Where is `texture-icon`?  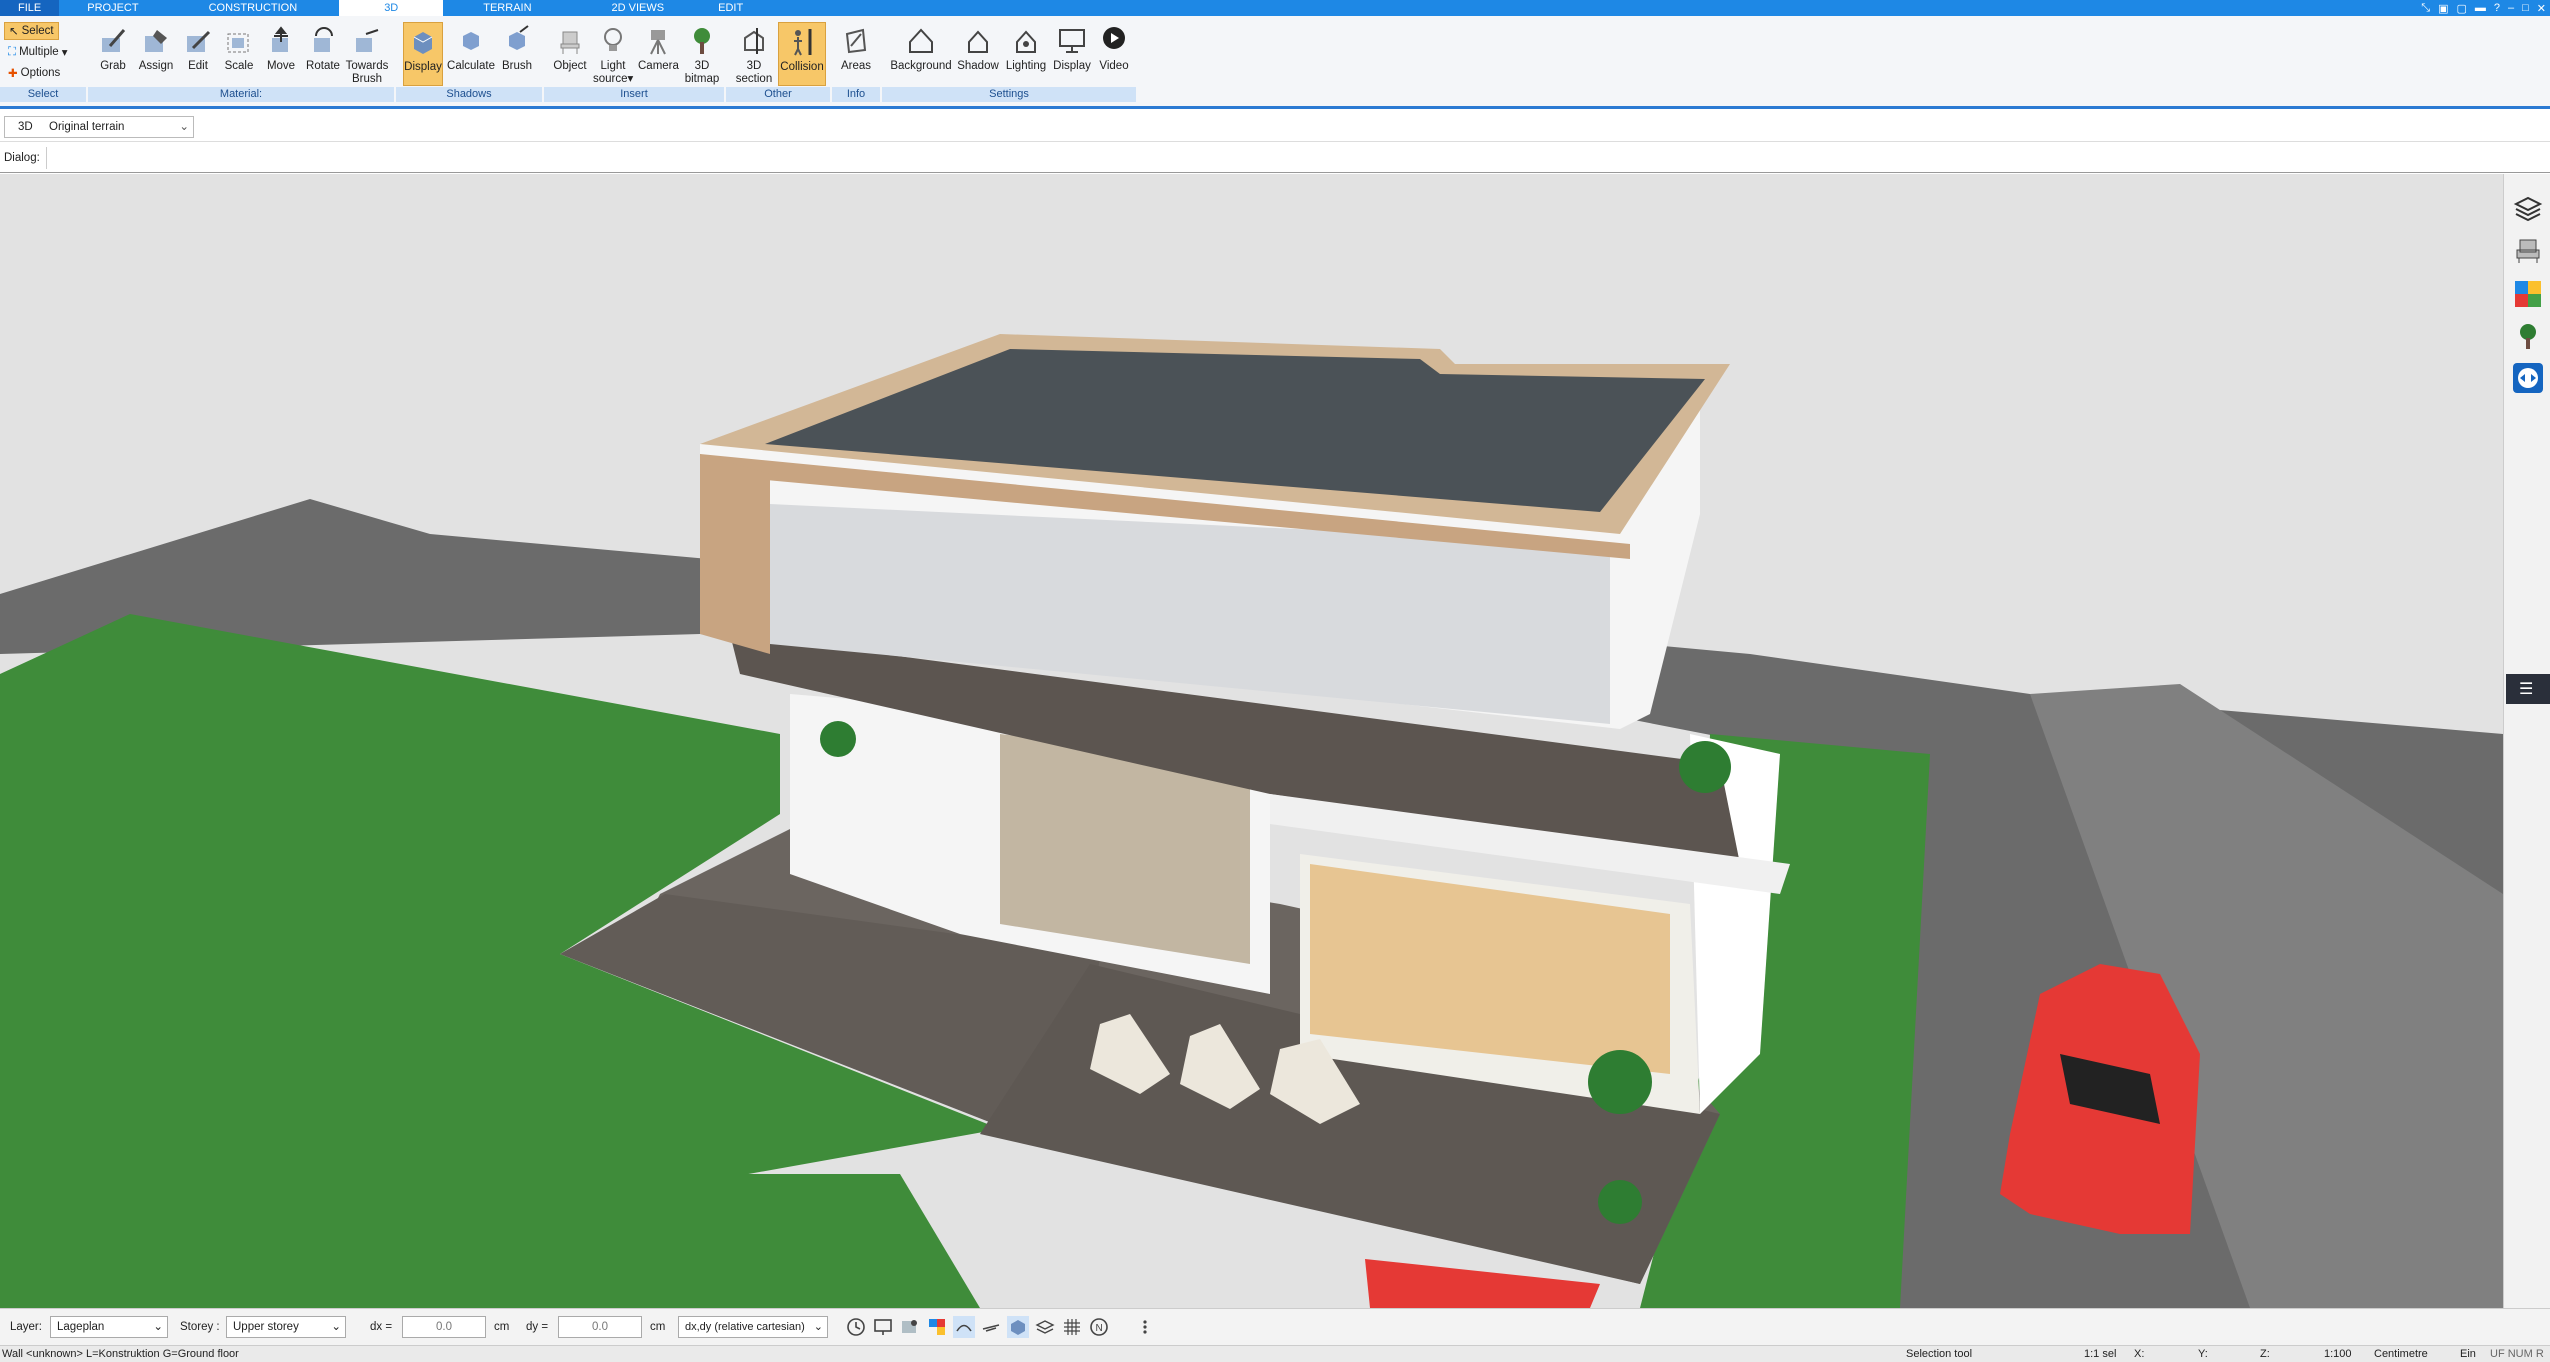
texture-icon is located at coordinates (937, 1327).